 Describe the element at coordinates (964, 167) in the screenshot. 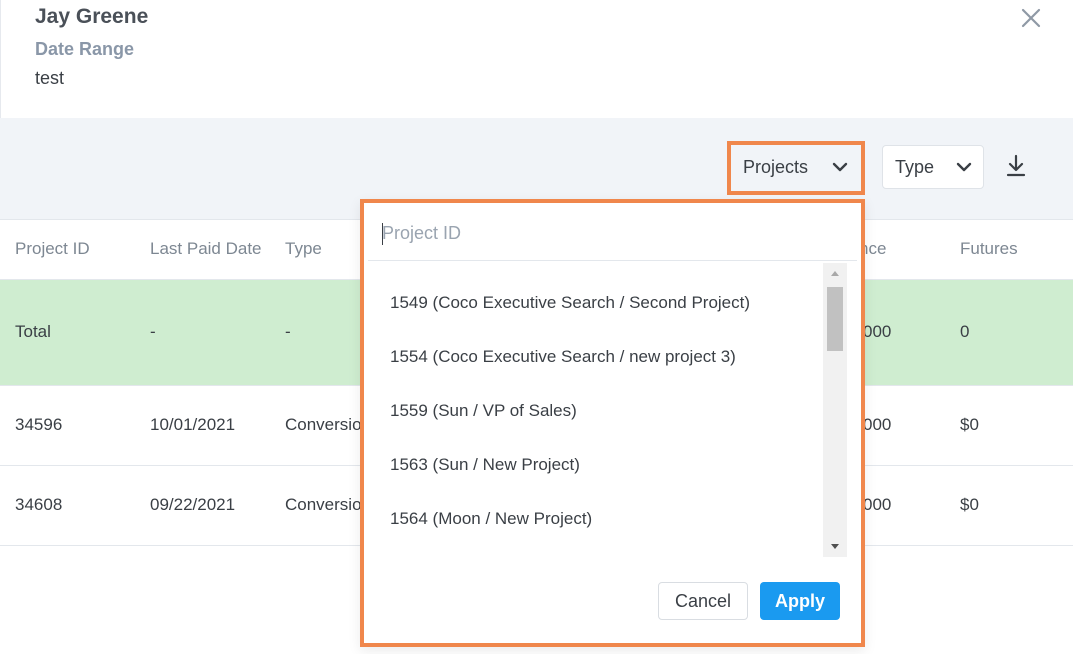

I see `chevron-down-icon` at that location.